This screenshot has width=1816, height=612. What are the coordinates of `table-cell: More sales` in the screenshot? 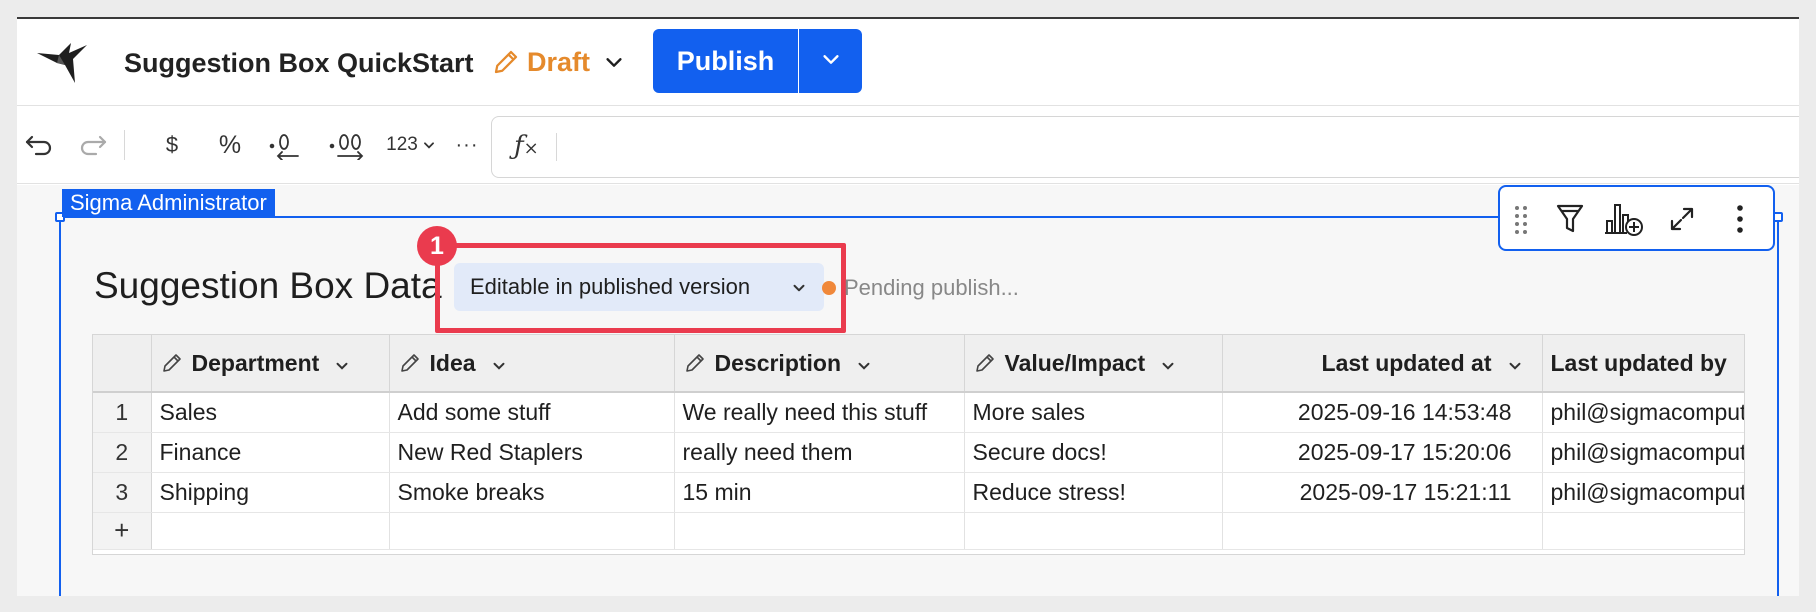 It's located at (1093, 412).